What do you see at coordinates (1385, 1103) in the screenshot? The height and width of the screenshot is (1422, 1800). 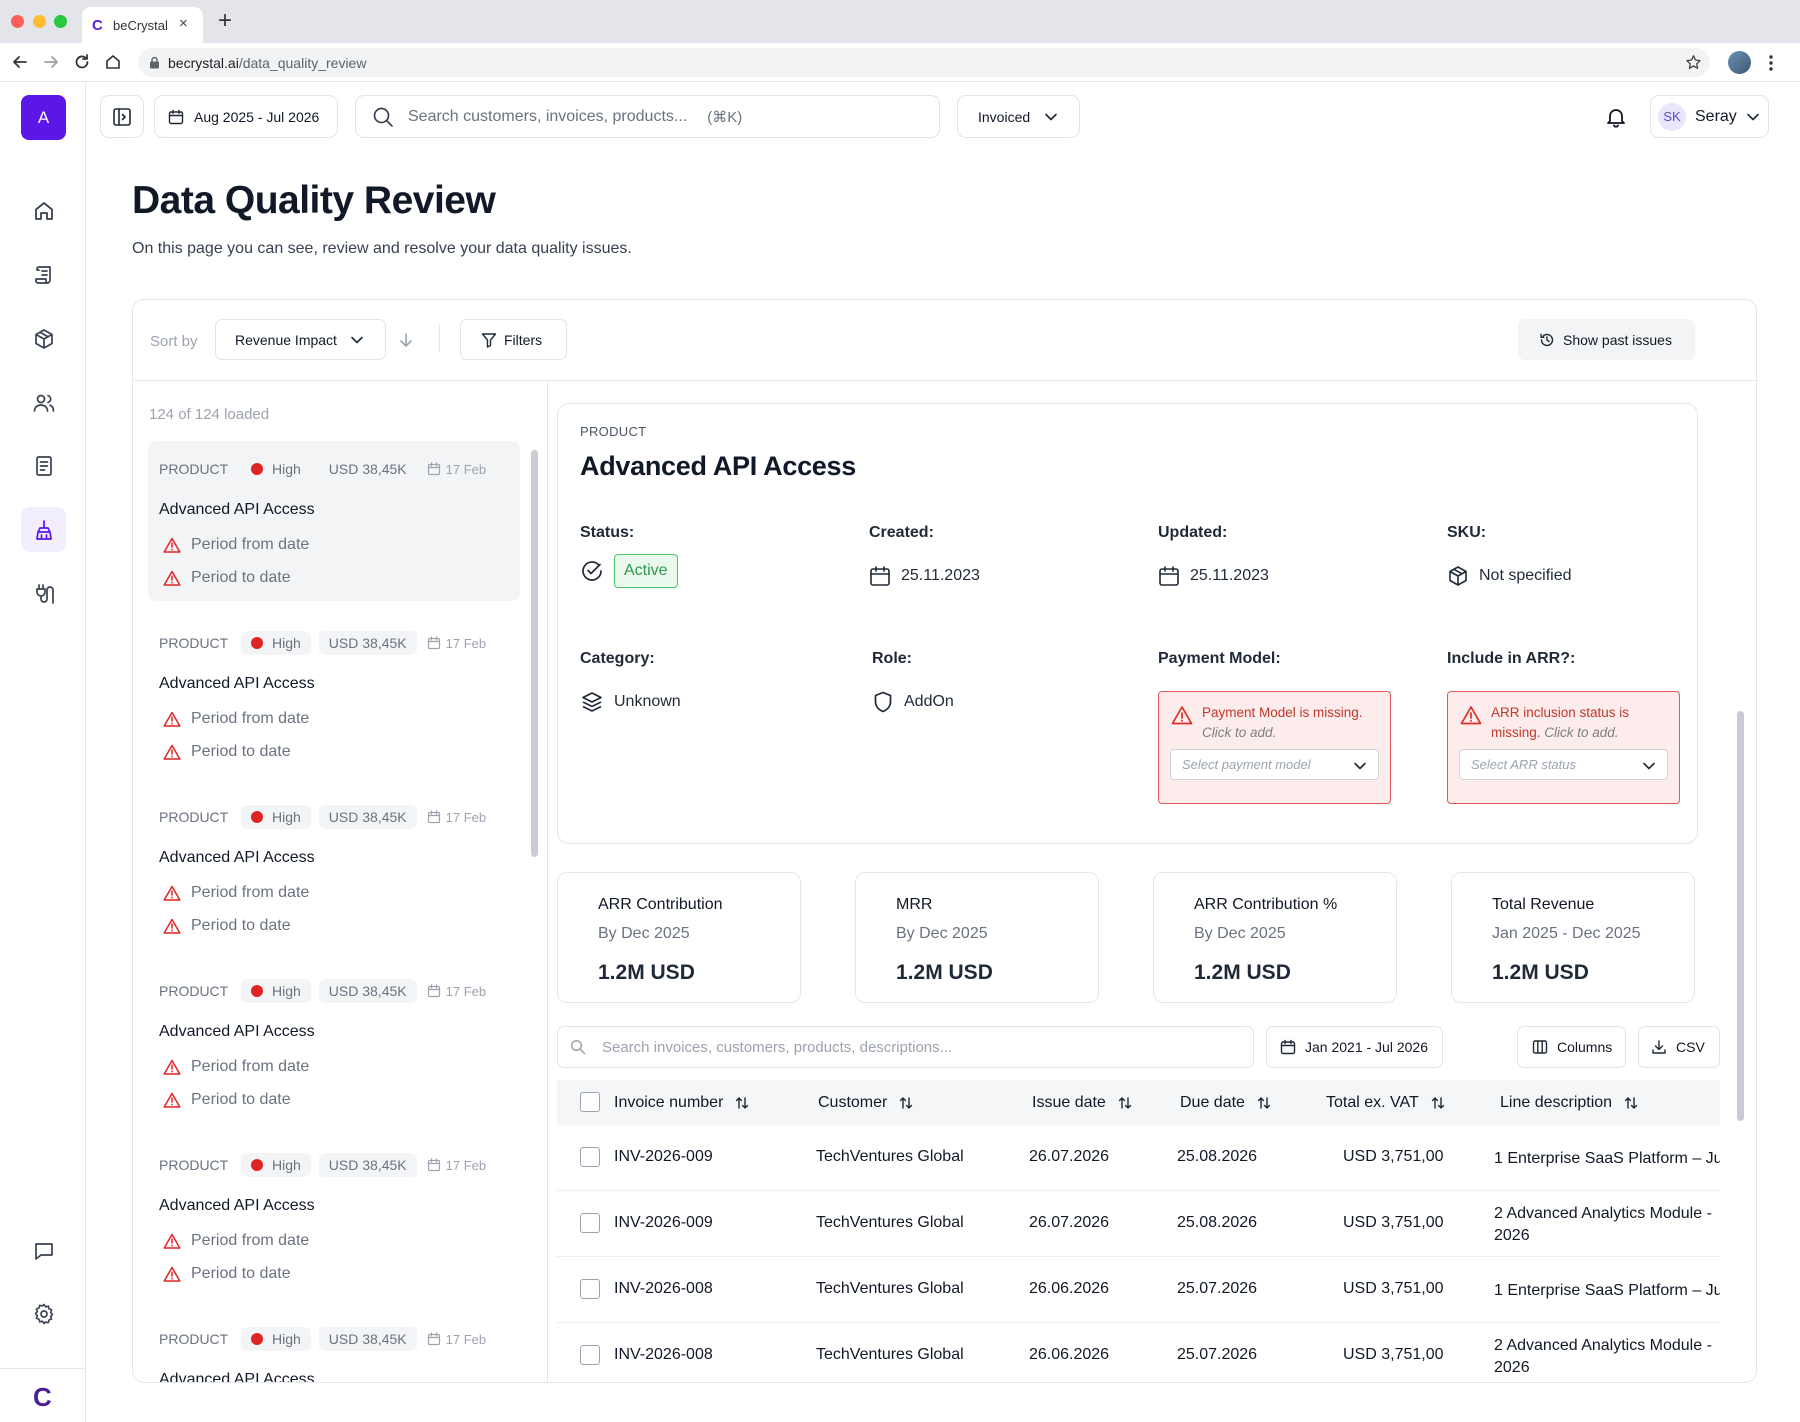 I see `column-header-total: Total ex. VAT` at bounding box center [1385, 1103].